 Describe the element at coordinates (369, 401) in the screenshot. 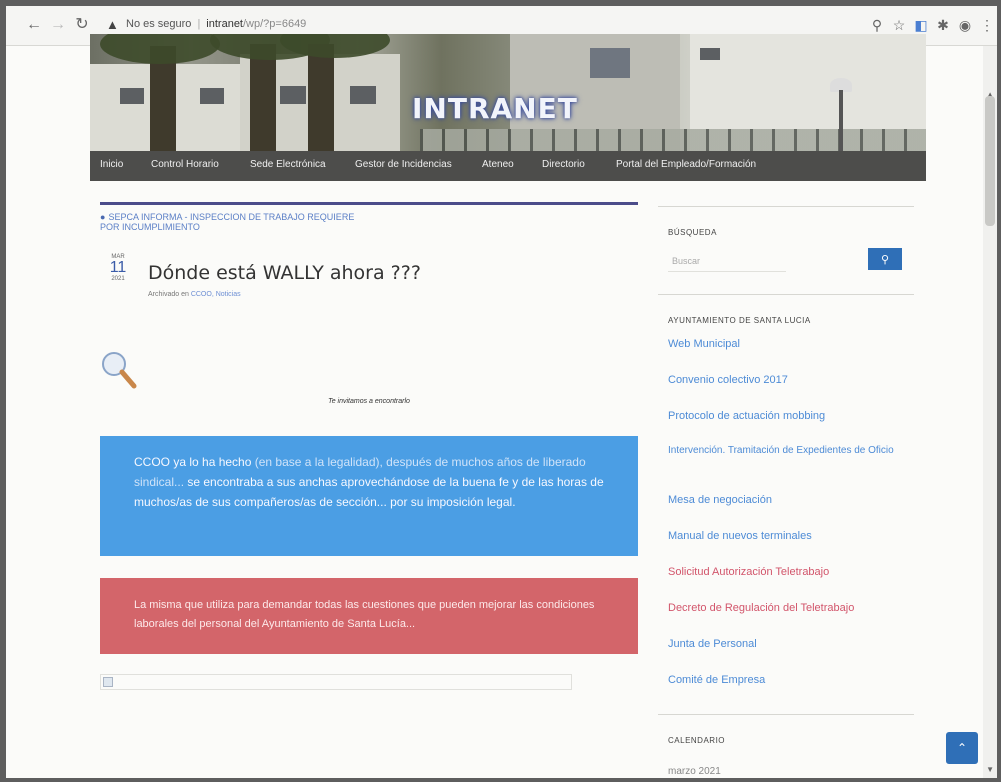

I see `invite-text: Te invitamos a encontrarlo` at that location.